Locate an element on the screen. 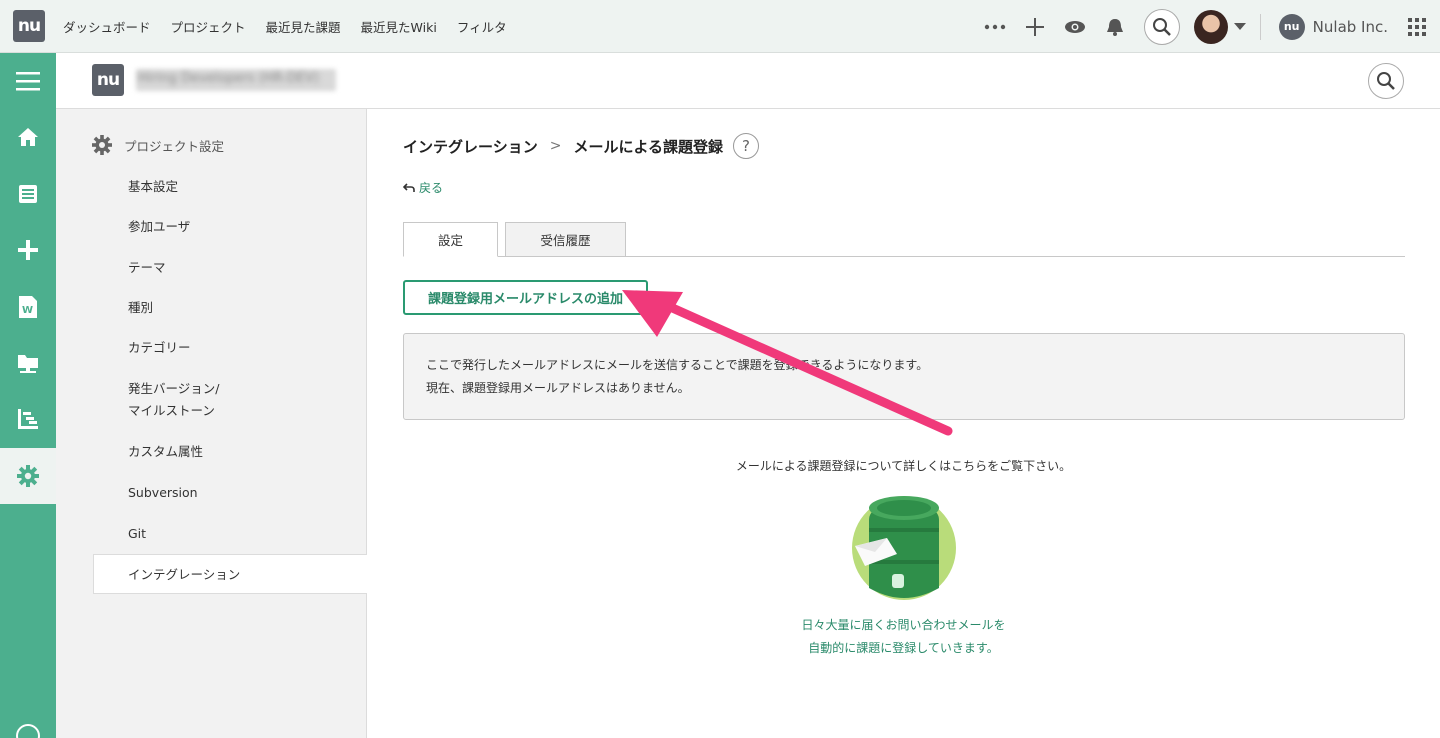 Image resolution: width=1440 pixels, height=738 pixels. settings-title-label: プロジェクト設定 is located at coordinates (174, 146).